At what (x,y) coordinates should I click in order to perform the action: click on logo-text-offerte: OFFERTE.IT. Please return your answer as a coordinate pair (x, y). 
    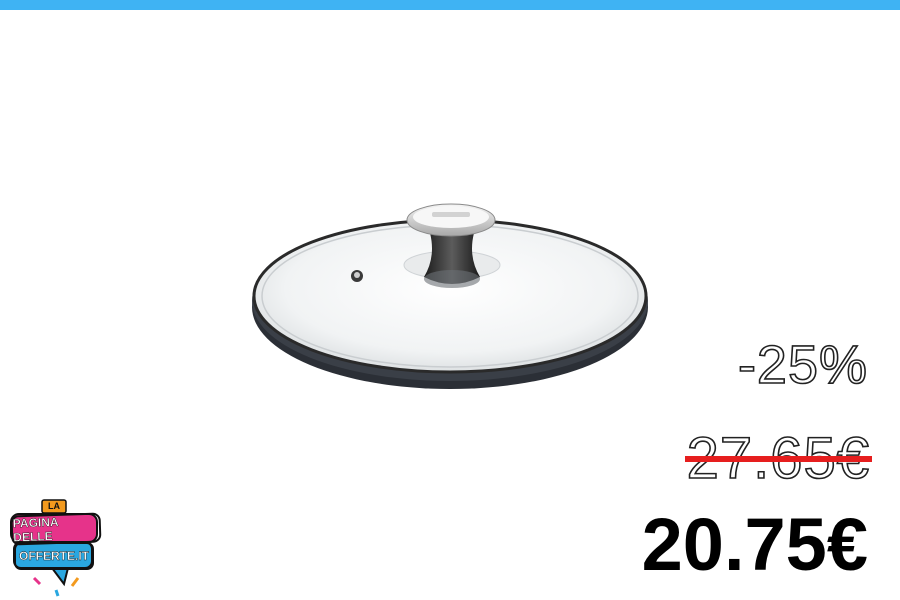
    Looking at the image, I should click on (54, 556).